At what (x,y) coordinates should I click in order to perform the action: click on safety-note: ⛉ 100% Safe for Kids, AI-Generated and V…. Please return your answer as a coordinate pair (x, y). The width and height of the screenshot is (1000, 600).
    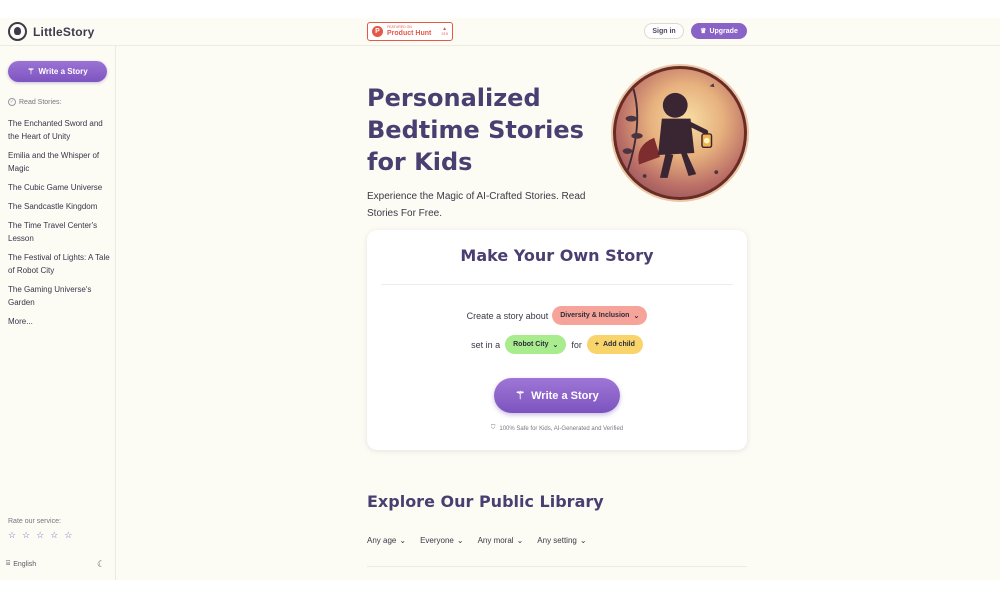
    Looking at the image, I should click on (557, 428).